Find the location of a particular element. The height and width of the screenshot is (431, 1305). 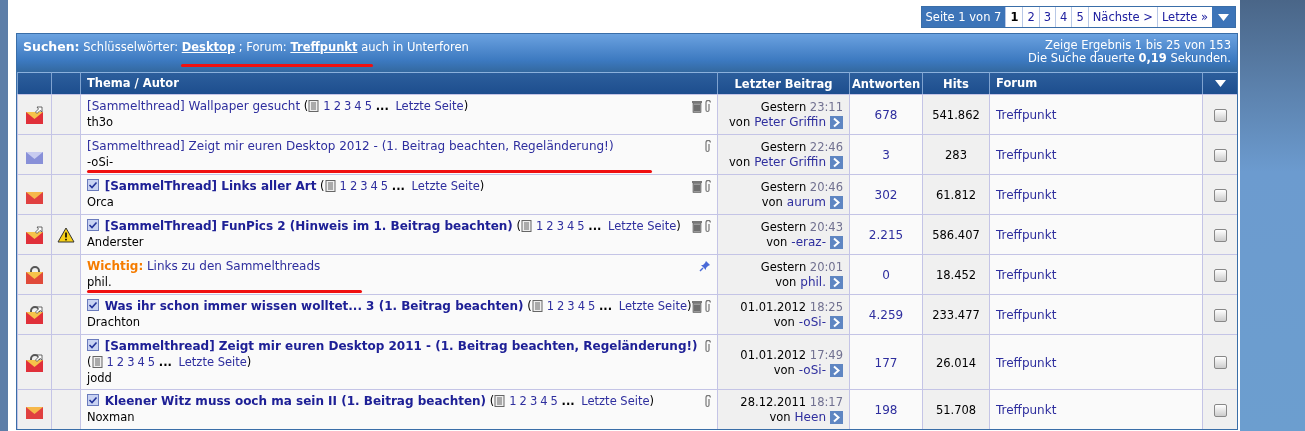

thread-title-link: Links zu den Sammelthreads is located at coordinates (233, 266).